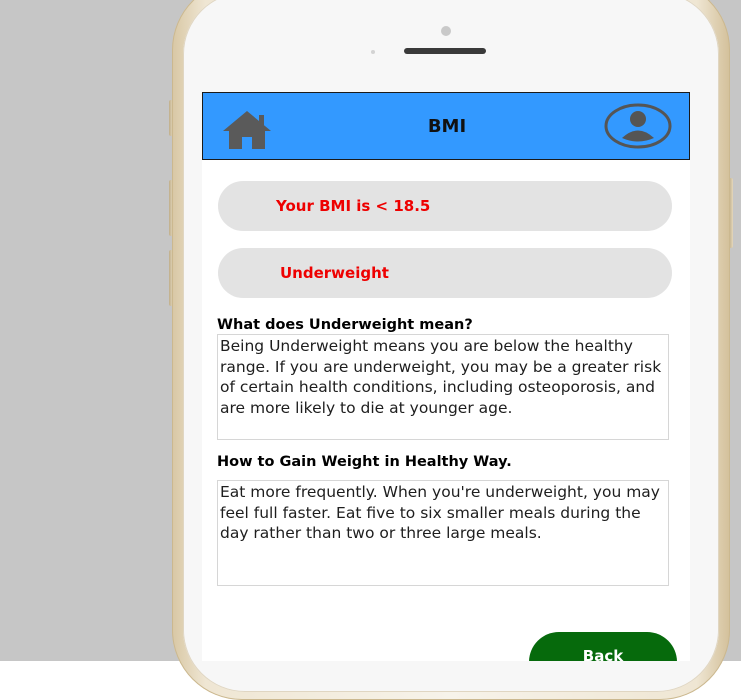 This screenshot has width=741, height=700. Describe the element at coordinates (373, 52) in the screenshot. I see `proximity-sensor` at that location.